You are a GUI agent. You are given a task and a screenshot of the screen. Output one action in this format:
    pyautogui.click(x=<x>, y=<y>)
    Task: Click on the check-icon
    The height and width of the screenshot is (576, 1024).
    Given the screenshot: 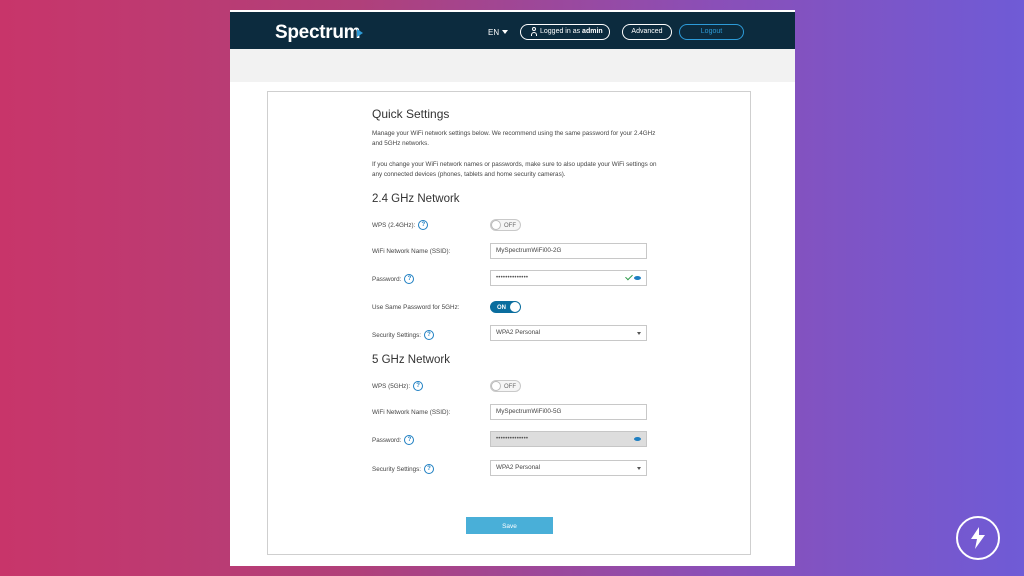 What is the action you would take?
    pyautogui.click(x=629, y=276)
    